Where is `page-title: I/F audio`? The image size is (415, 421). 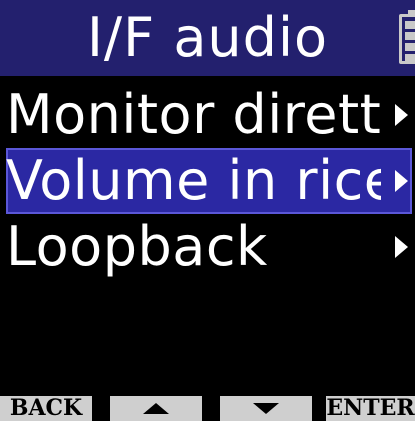
page-title: I/F audio is located at coordinates (207, 37).